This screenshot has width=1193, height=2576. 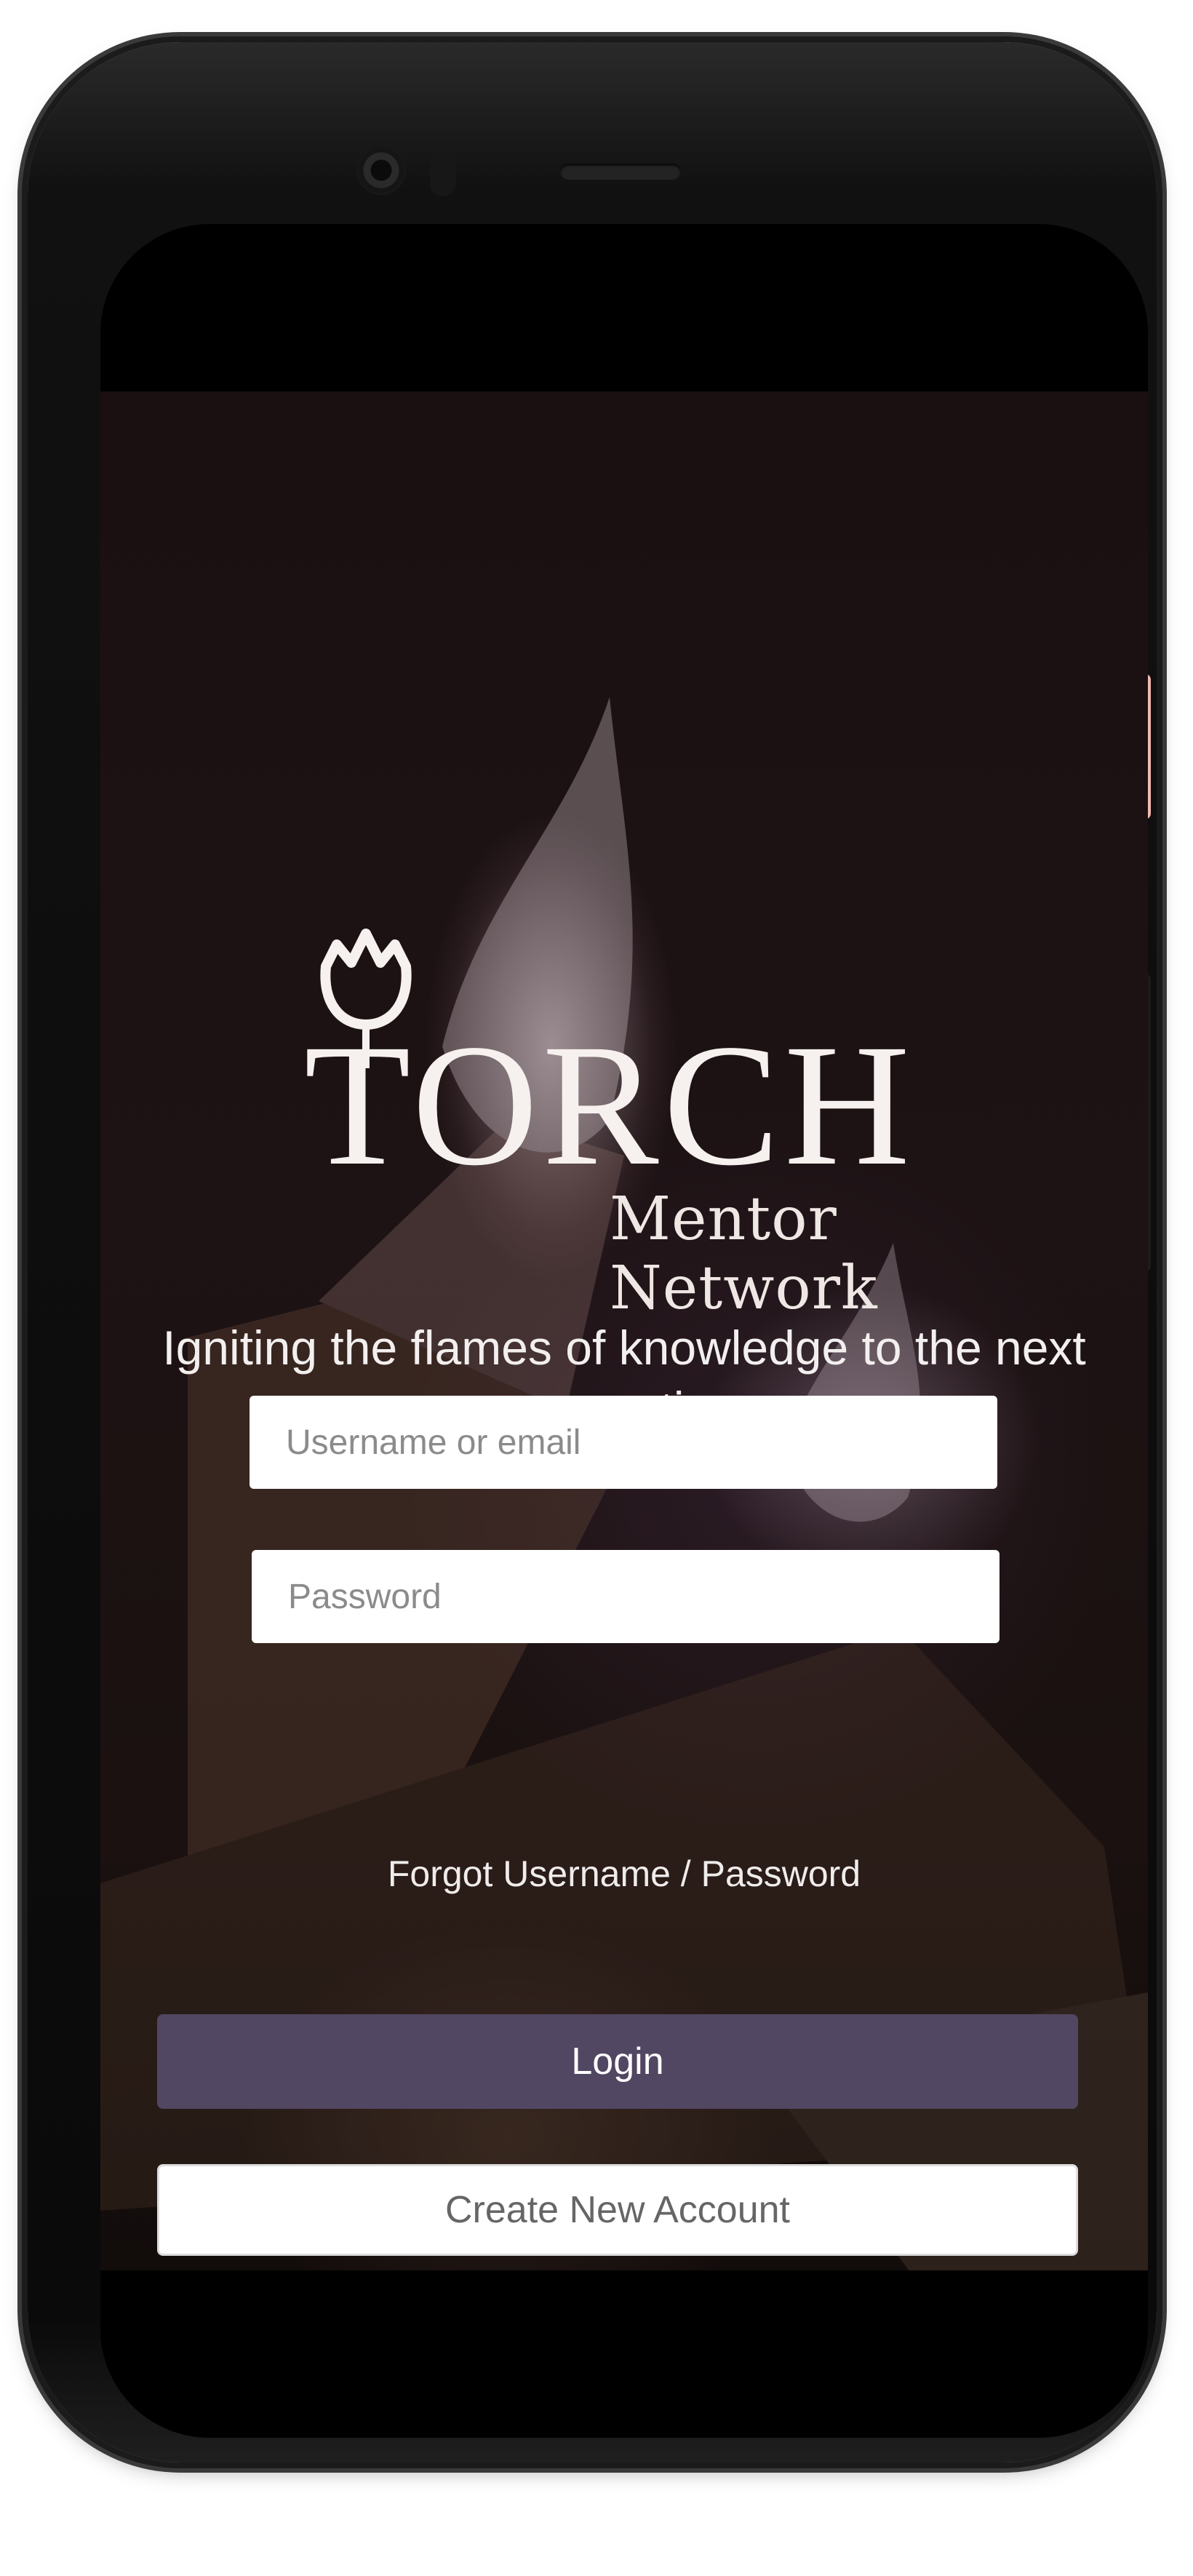 What do you see at coordinates (609, 1104) in the screenshot?
I see `brand-name: TORCH` at bounding box center [609, 1104].